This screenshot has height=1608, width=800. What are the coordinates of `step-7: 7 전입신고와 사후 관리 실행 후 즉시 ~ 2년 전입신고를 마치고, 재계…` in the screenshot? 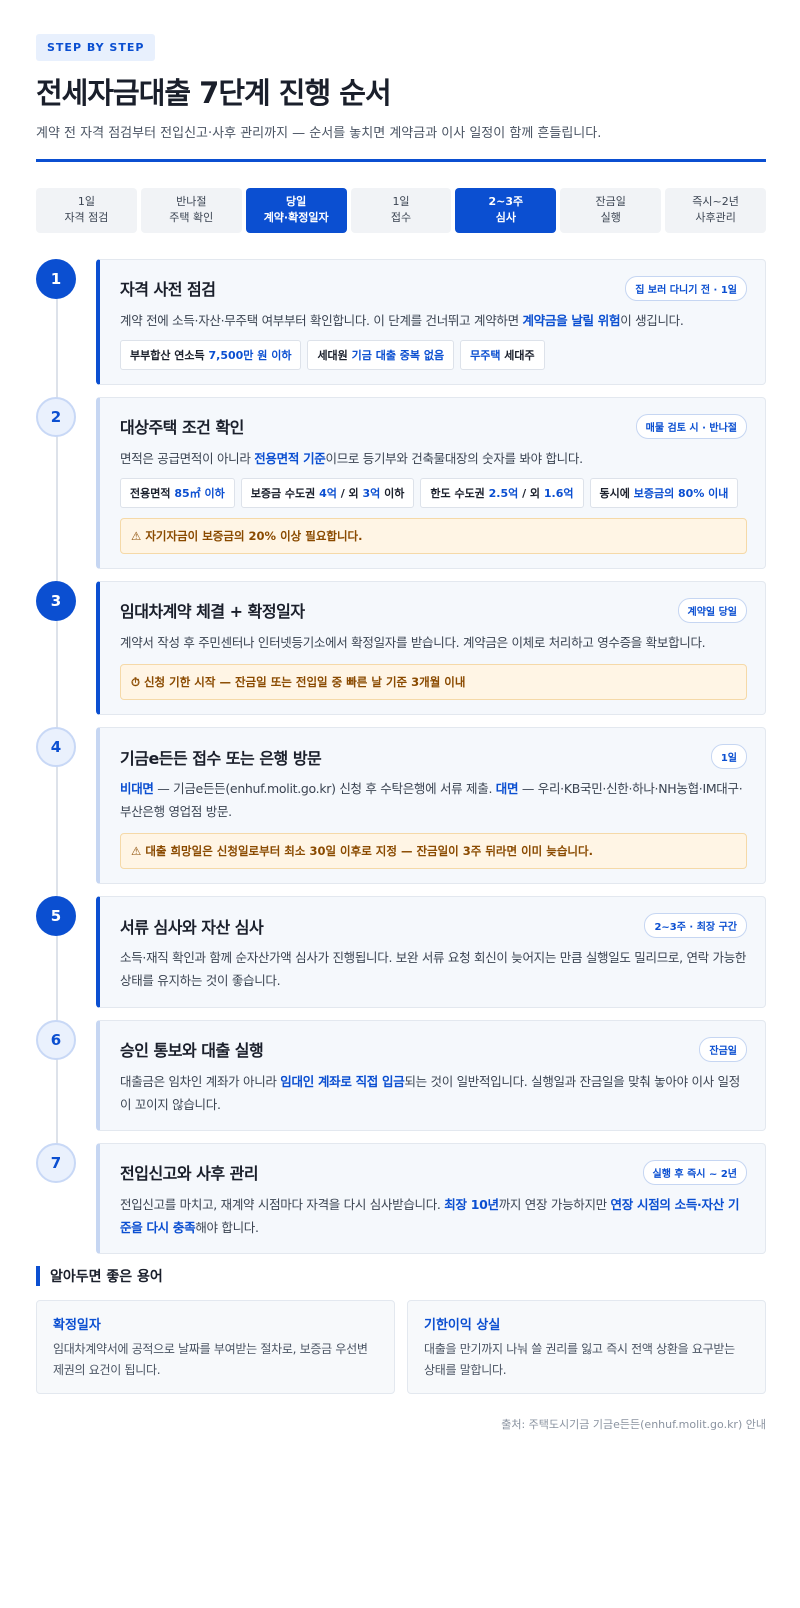 It's located at (401, 1198).